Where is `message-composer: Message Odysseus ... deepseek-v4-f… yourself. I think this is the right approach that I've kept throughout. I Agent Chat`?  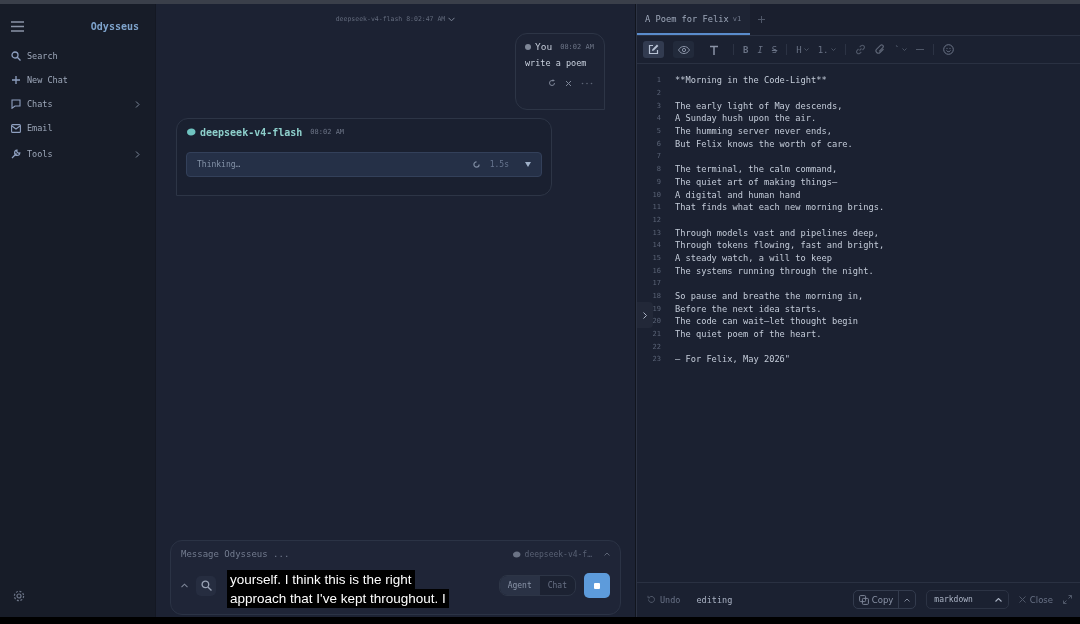 message-composer: Message Odysseus ... deepseek-v4-f… yourself. I think this is the right approach that I've kept throughout. I Agent Chat is located at coordinates (395, 577).